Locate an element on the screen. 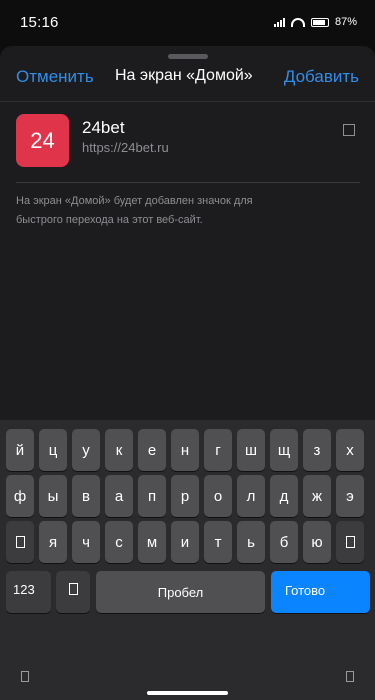 This screenshot has width=375, height=700. shift-icon is located at coordinates (20, 542).